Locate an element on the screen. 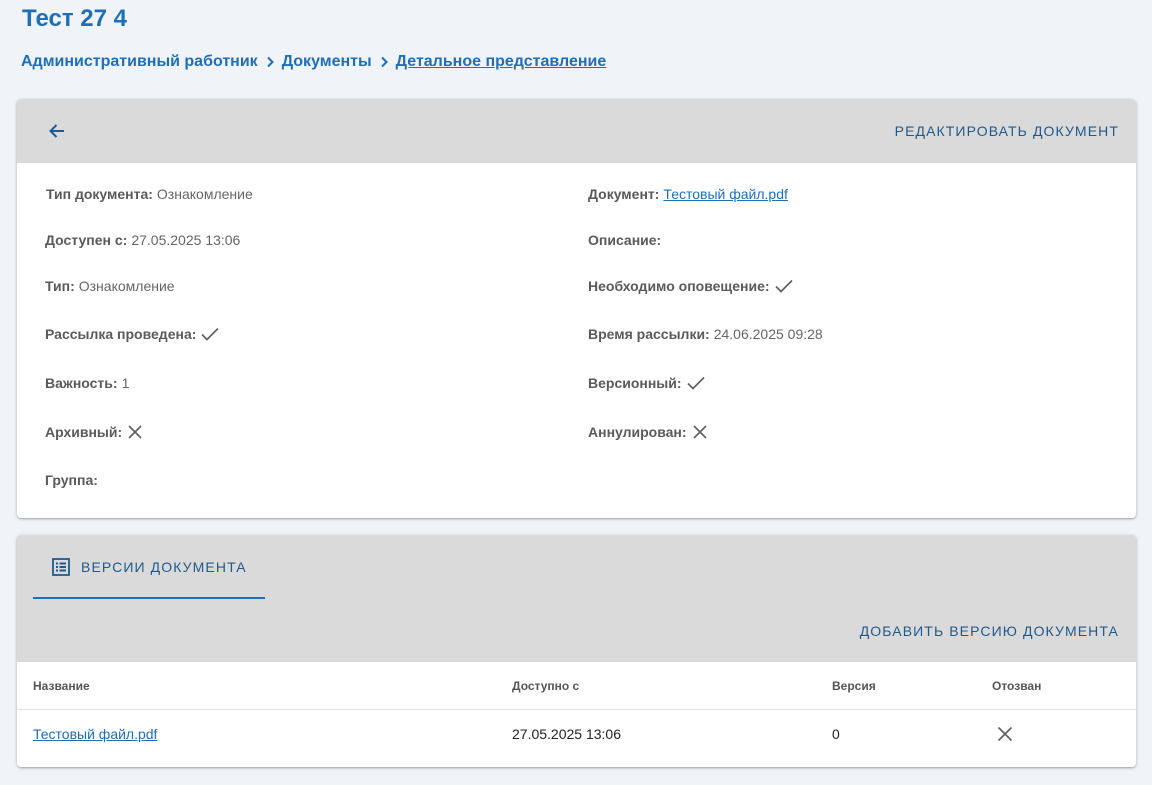 The height and width of the screenshot is (785, 1152). table-row: Тестовый файл.pdf 27.05.2025 13:06 0 is located at coordinates (576, 734).